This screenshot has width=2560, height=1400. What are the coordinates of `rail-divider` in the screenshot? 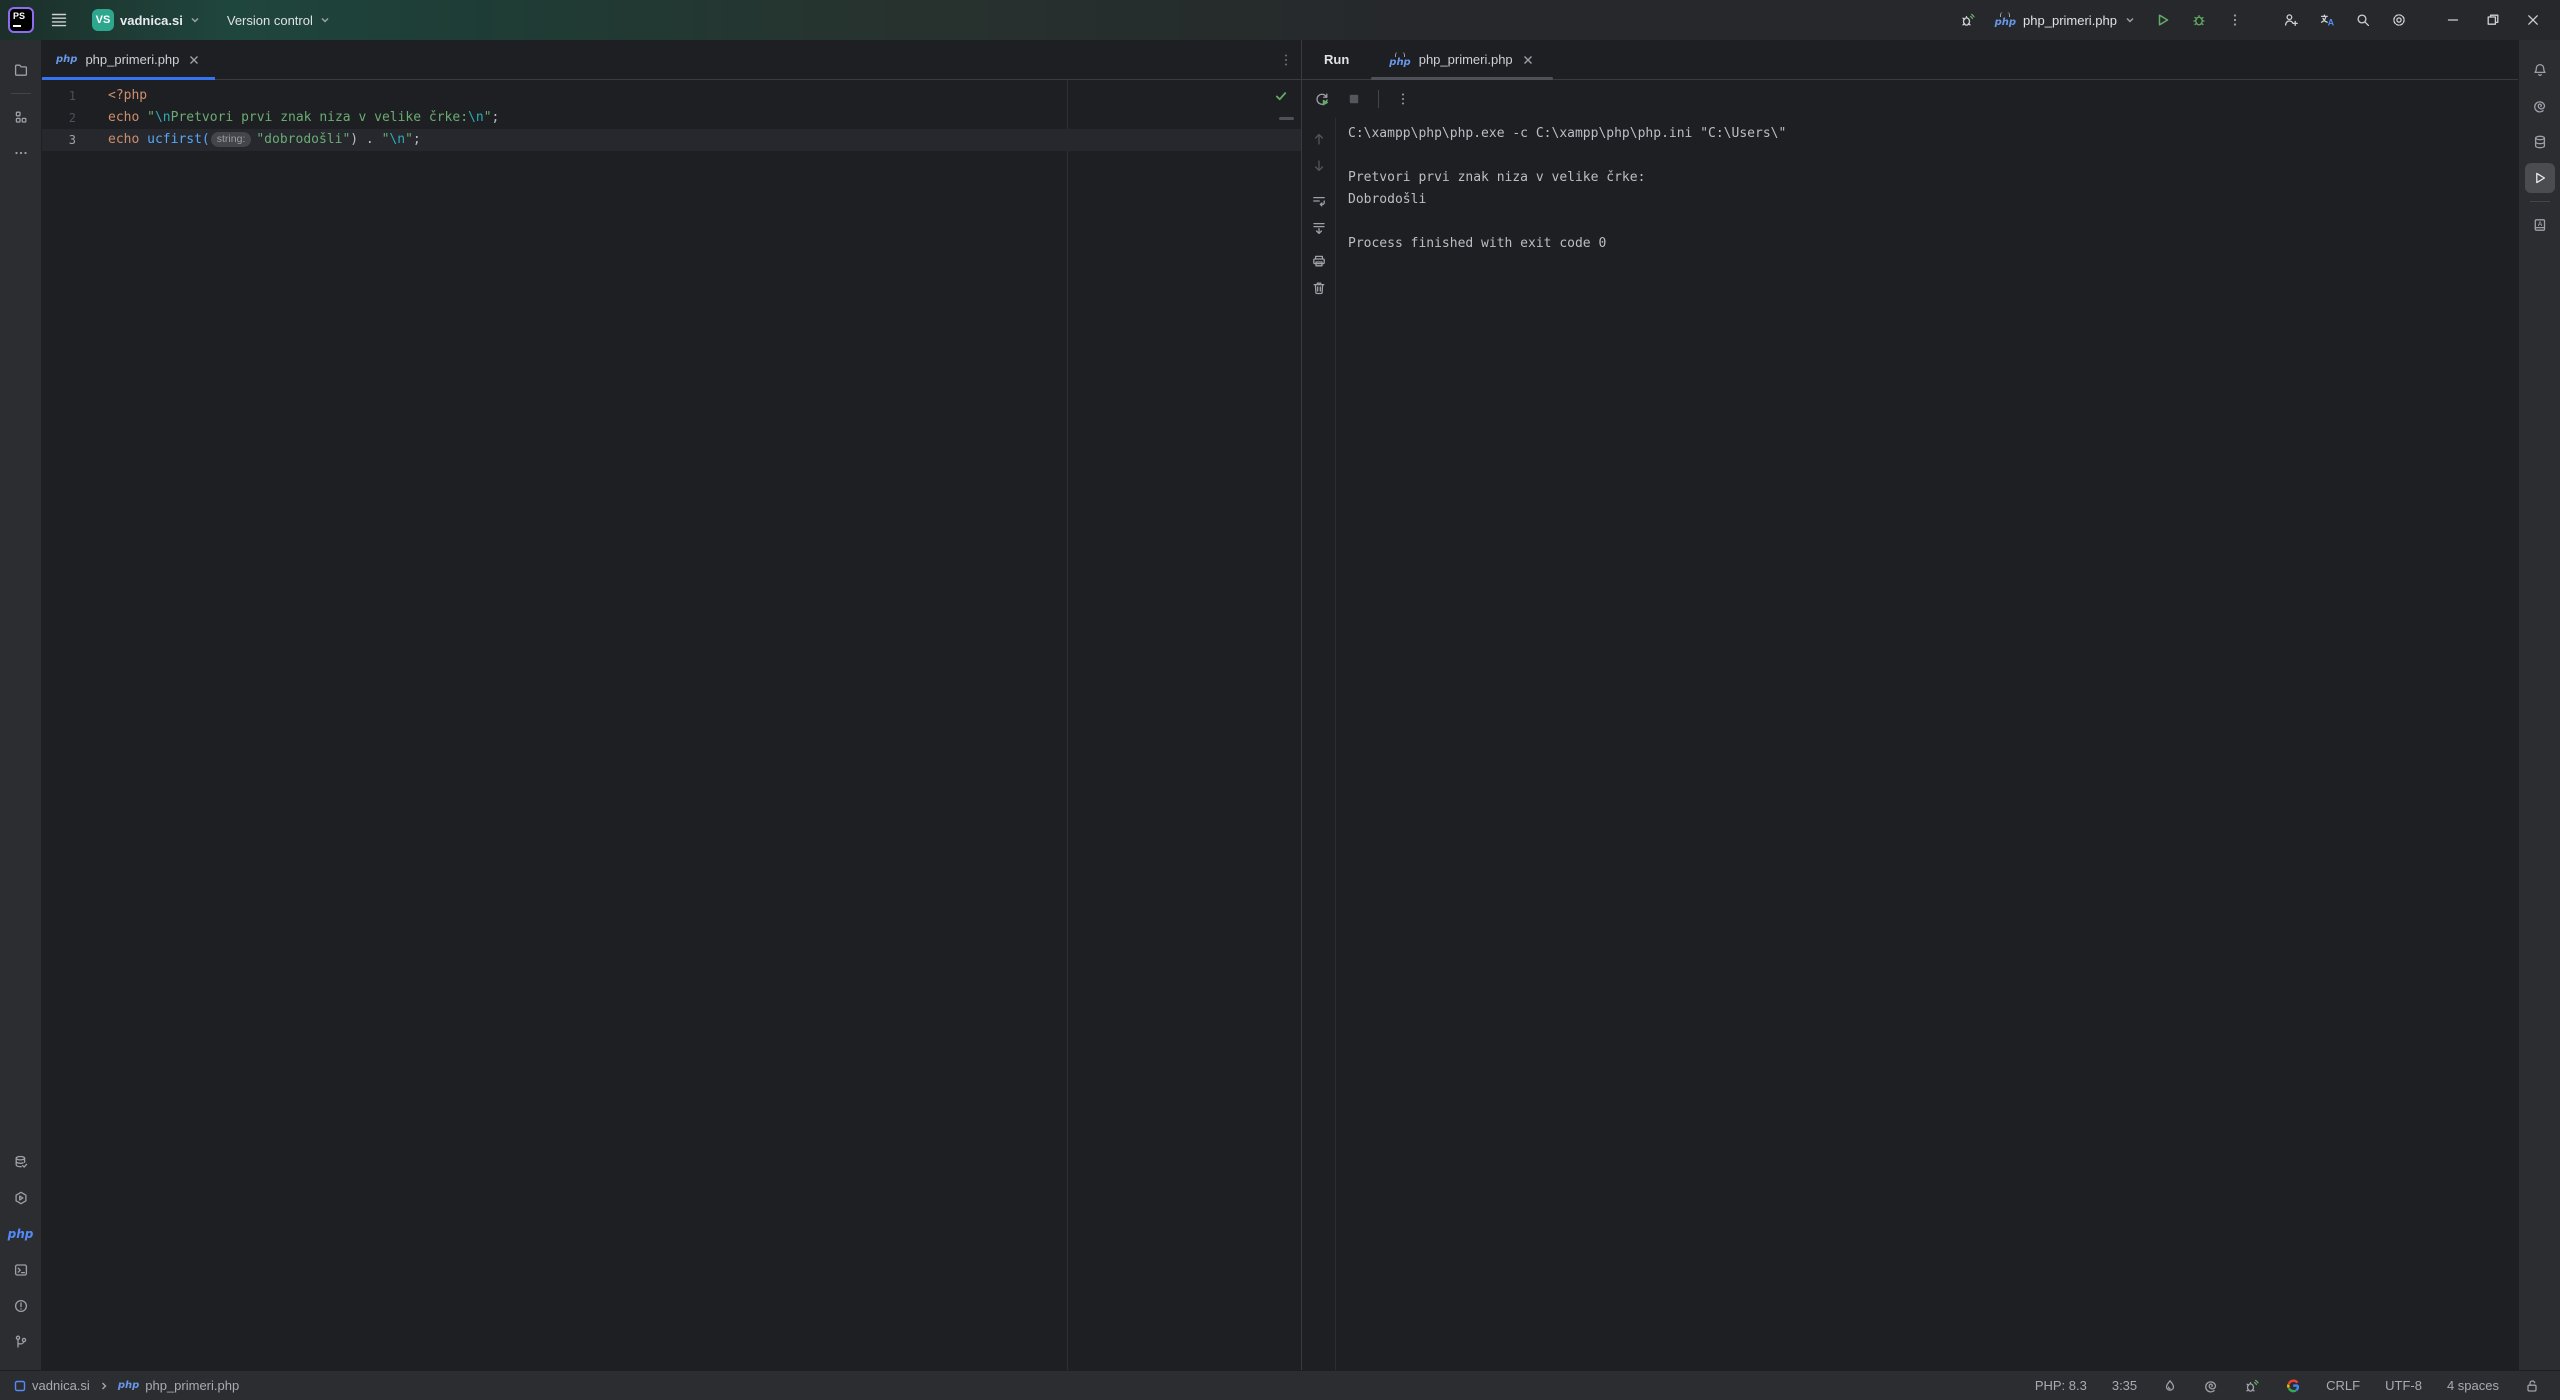 It's located at (2539, 201).